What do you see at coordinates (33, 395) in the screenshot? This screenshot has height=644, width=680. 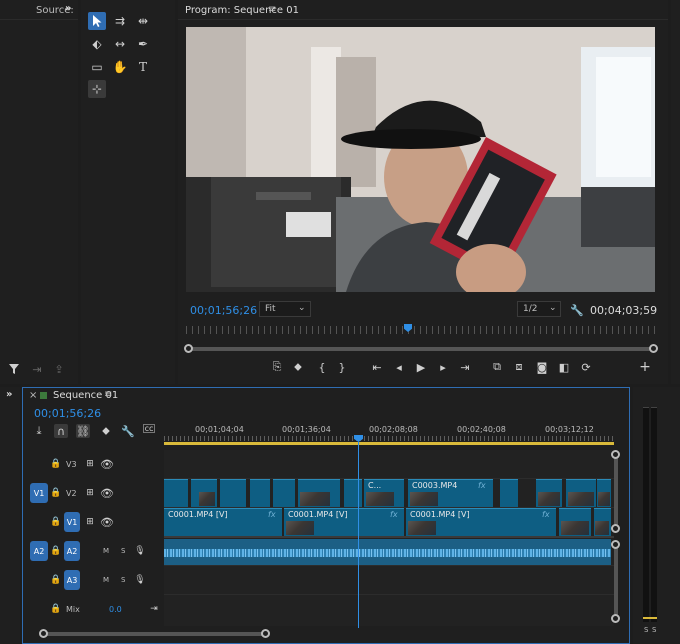 I see `close-tab-icon: ×` at bounding box center [33, 395].